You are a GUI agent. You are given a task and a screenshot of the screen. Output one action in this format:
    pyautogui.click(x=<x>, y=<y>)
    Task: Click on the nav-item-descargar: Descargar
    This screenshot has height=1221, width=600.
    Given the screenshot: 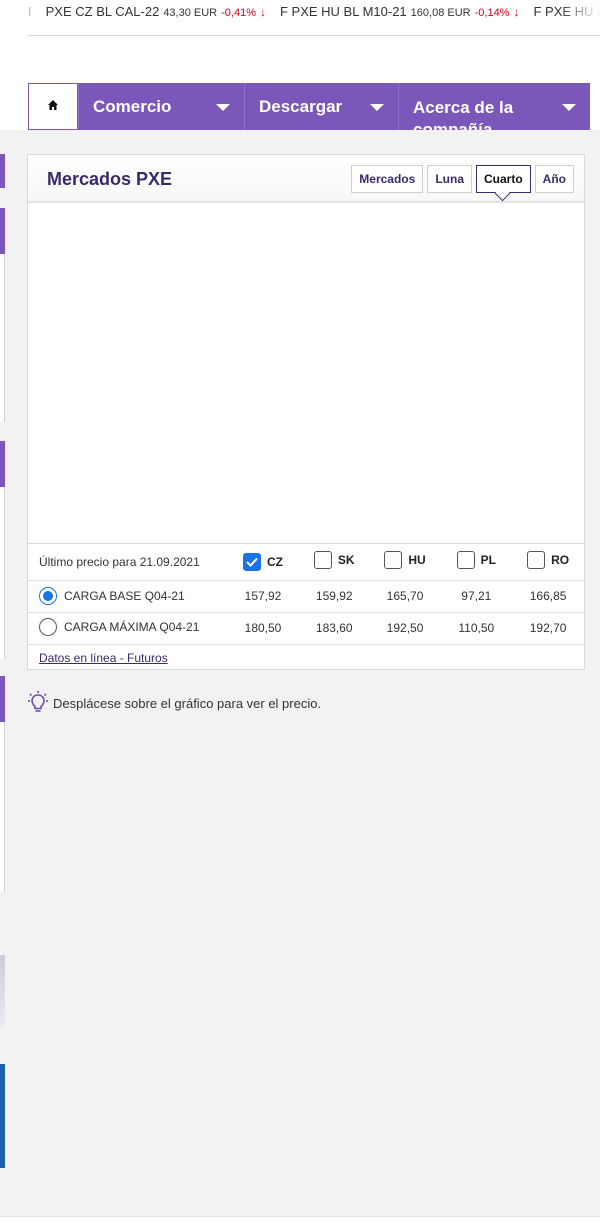 What is the action you would take?
    pyautogui.click(x=321, y=106)
    